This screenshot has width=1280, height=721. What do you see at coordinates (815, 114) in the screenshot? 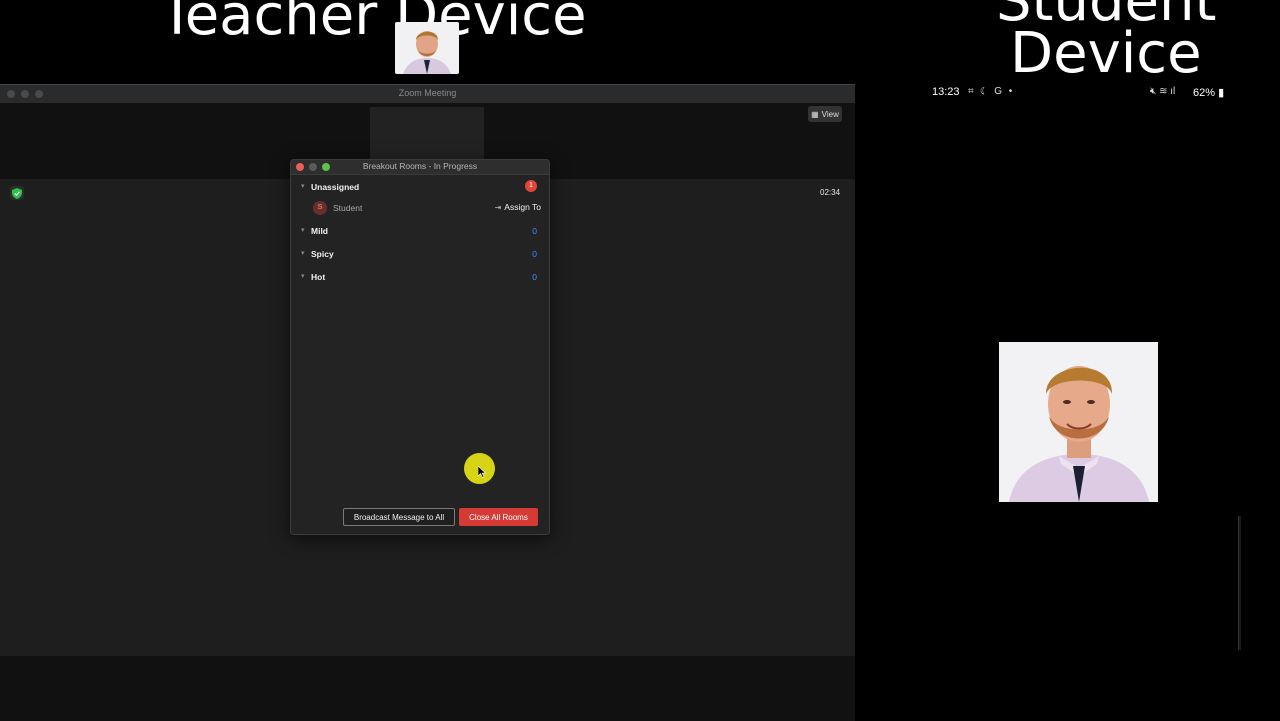
I see `grid-icon: ▦` at bounding box center [815, 114].